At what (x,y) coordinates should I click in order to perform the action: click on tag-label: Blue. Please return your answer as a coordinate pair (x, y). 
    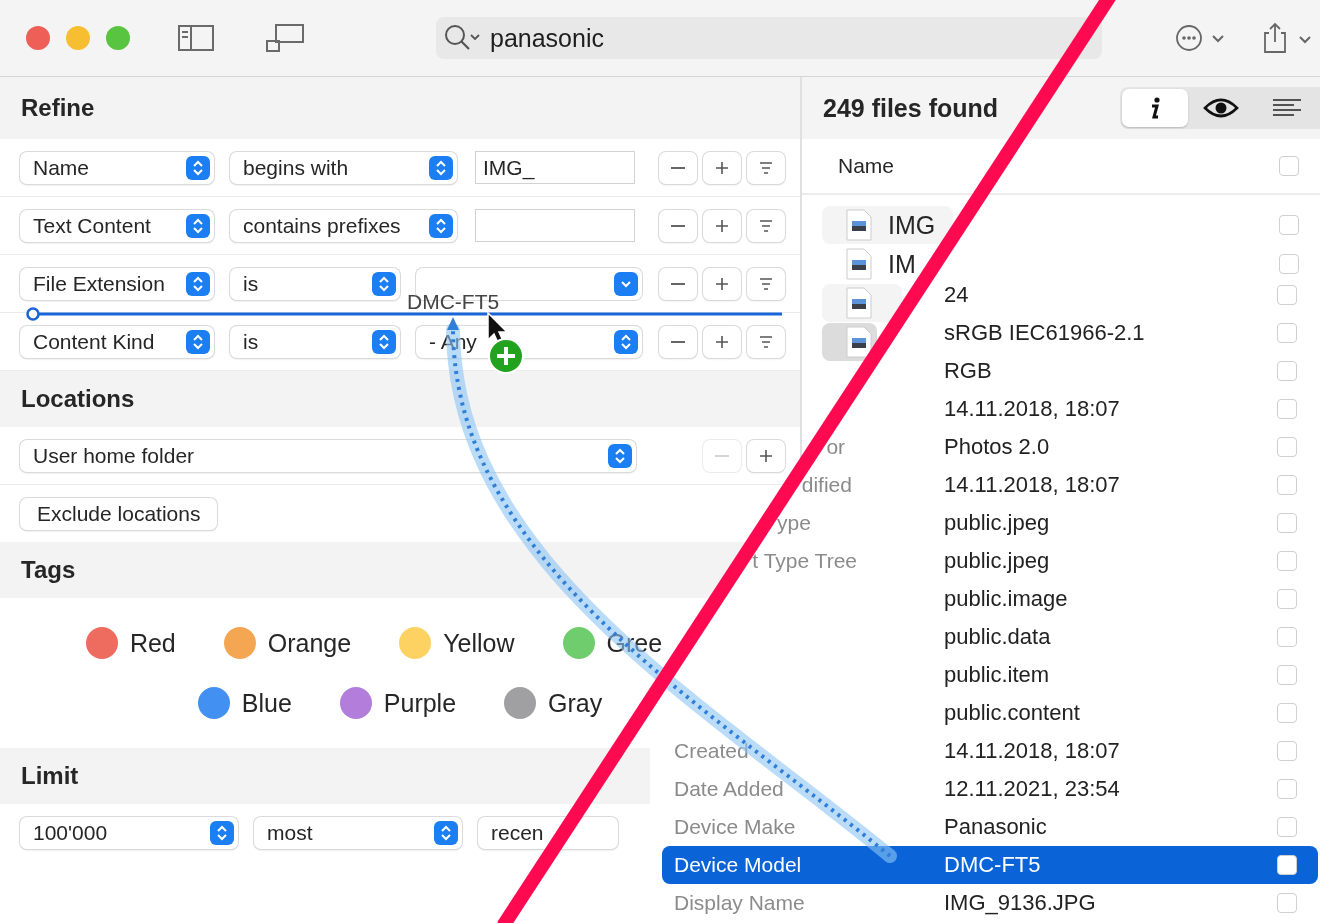
    Looking at the image, I should click on (266, 703).